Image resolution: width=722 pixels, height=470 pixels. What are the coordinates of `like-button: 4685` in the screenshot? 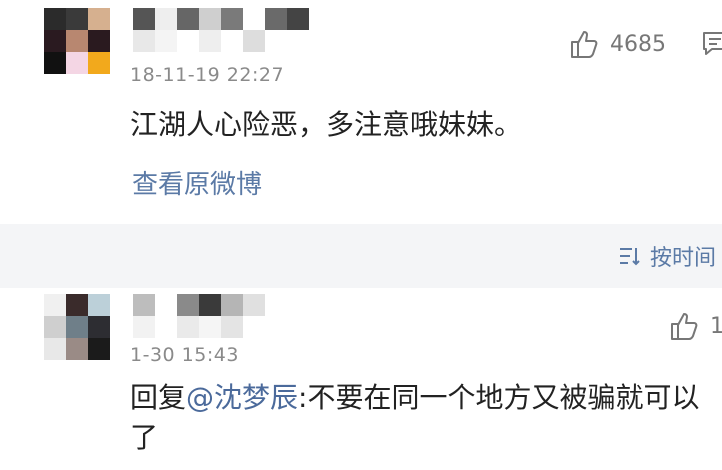 It's located at (617, 44).